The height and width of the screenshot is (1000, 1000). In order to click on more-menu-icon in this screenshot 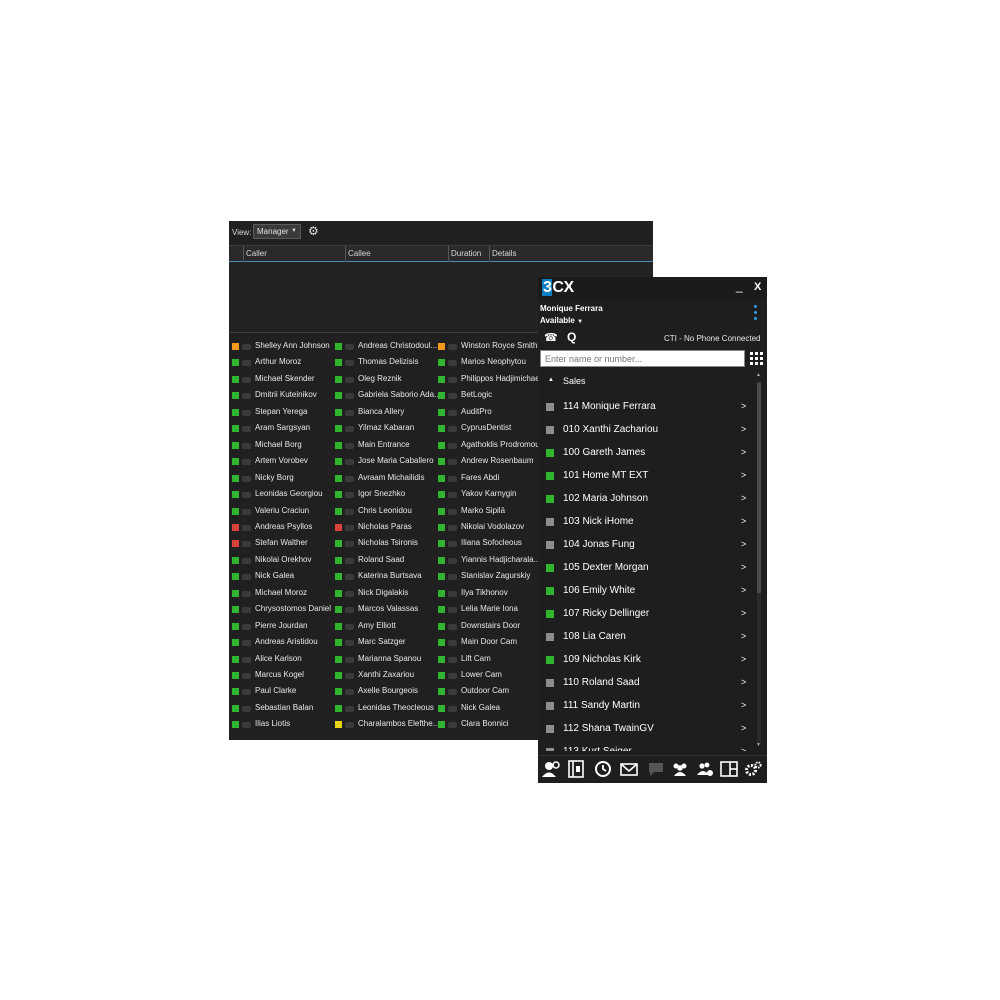, I will do `click(756, 314)`.